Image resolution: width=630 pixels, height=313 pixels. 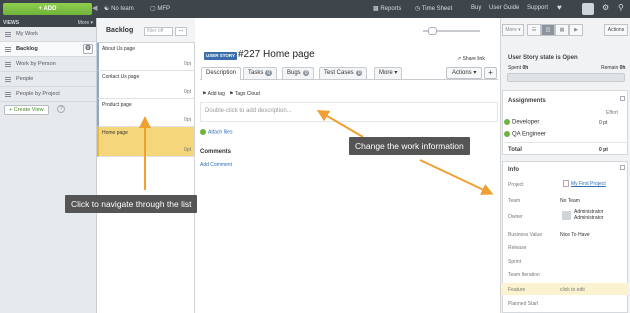 I want to click on time-progress-bar, so click(x=566, y=77).